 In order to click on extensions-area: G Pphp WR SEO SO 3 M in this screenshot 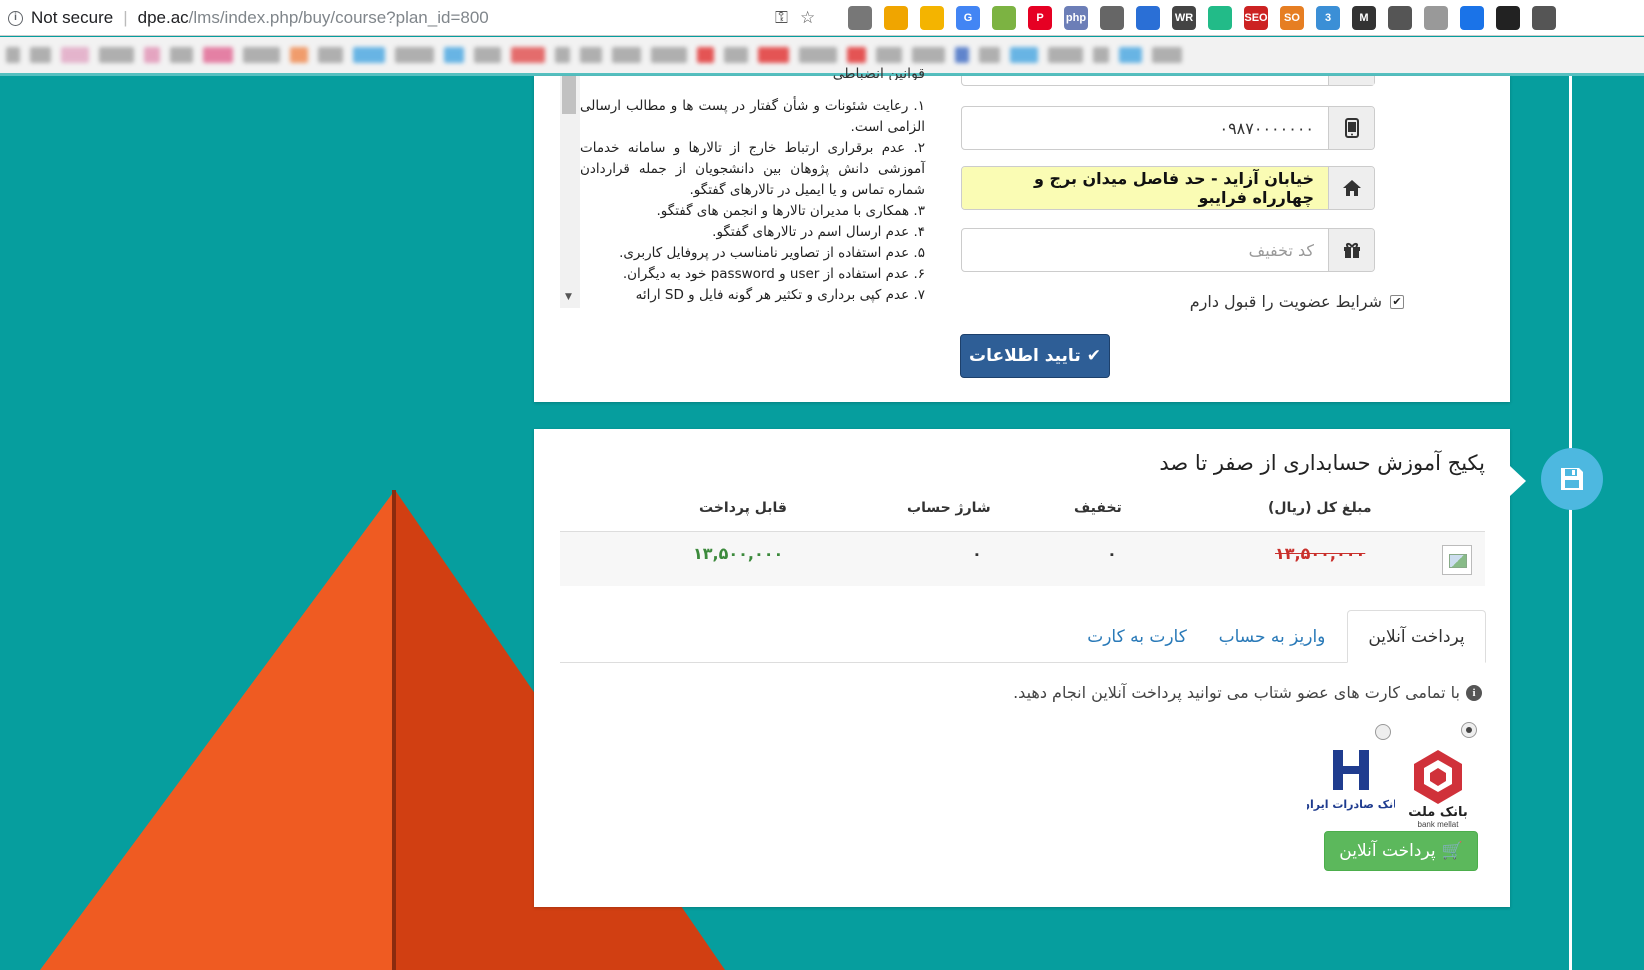, I will do `click(1202, 18)`.